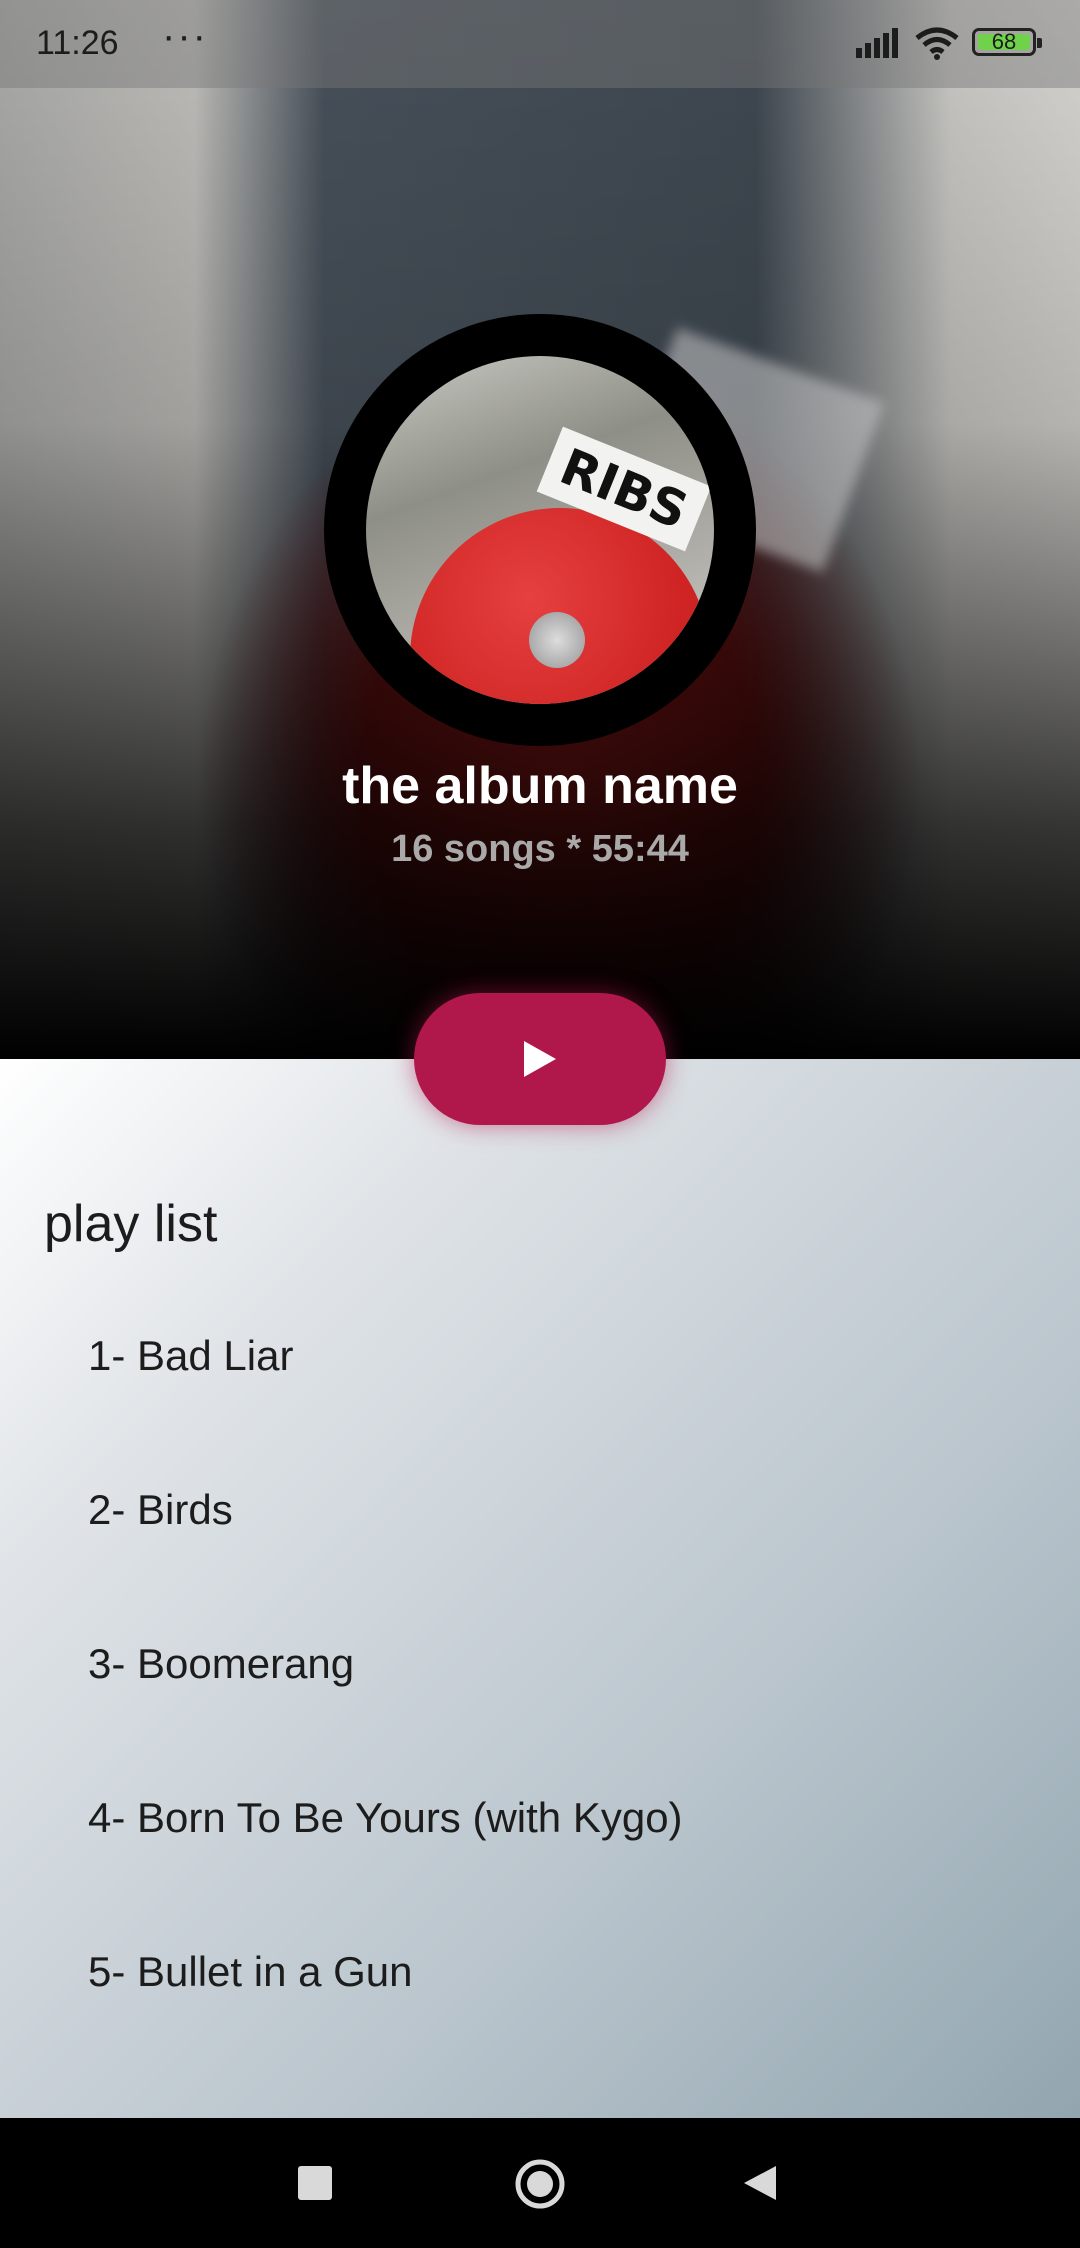 The image size is (1080, 2248). I want to click on wifi-icon, so click(937, 43).